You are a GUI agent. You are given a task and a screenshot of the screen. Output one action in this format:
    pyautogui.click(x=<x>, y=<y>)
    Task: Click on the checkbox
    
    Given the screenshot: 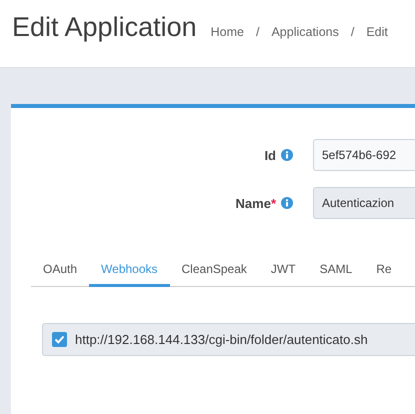 What is the action you would take?
    pyautogui.click(x=59, y=339)
    